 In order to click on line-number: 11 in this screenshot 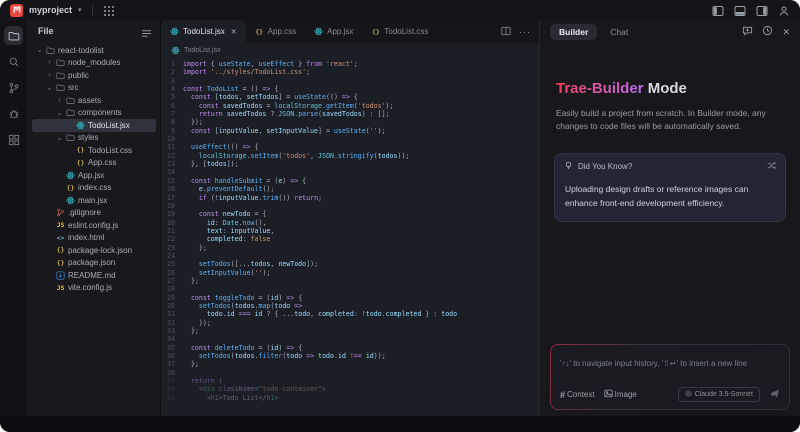, I will do `click(171, 147)`.